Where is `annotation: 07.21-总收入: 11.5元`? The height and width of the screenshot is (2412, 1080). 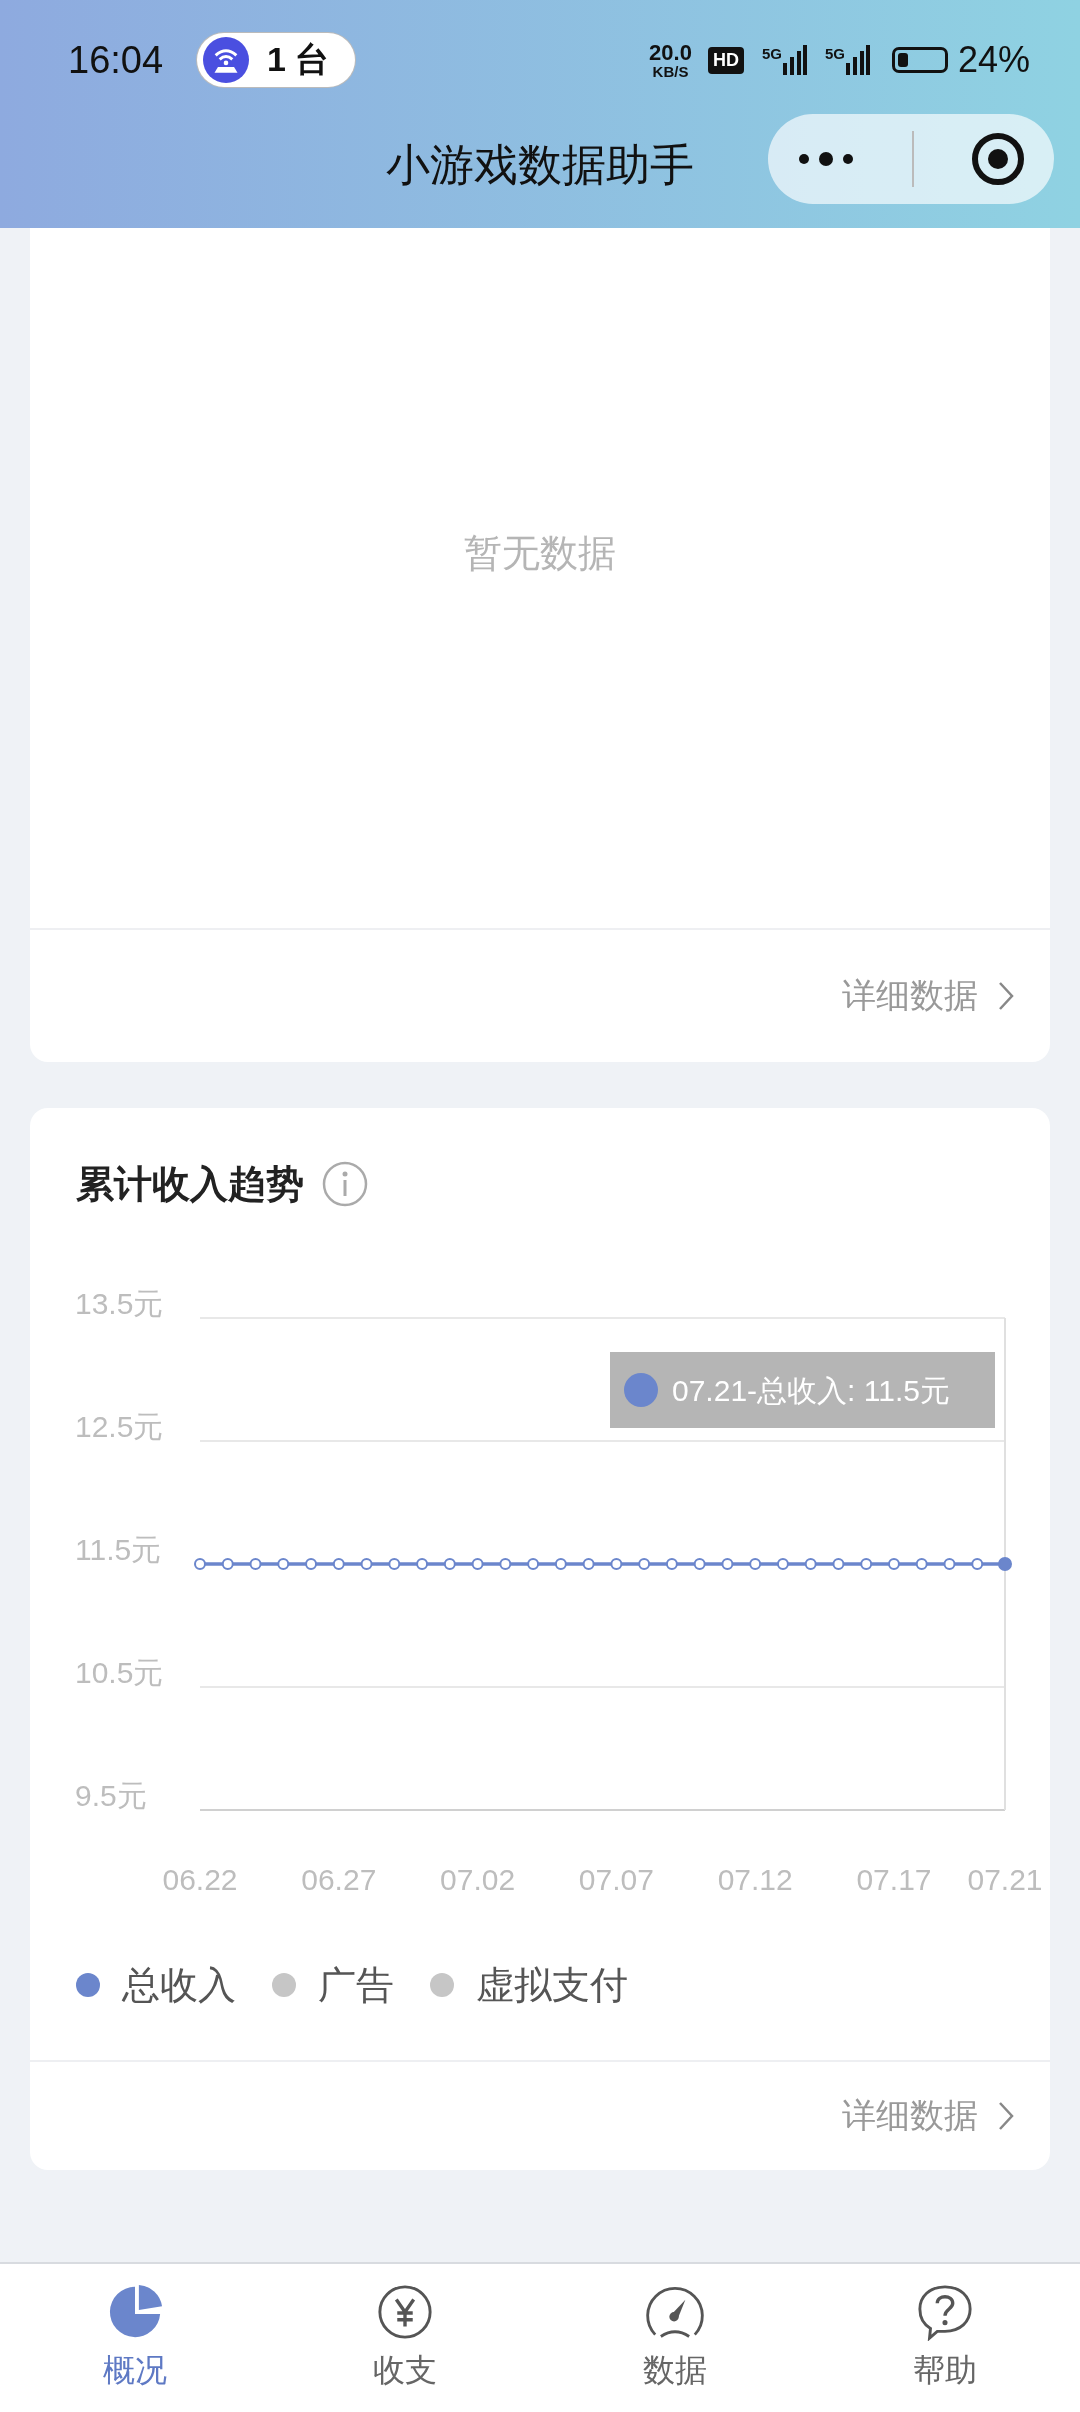
annotation: 07.21-总收入: 11.5元 is located at coordinates (811, 1390).